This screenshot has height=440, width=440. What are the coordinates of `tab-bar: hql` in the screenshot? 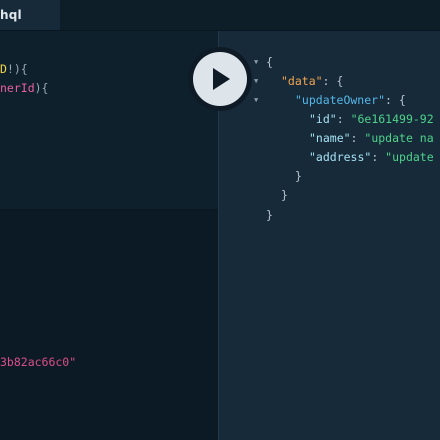 It's located at (220, 15).